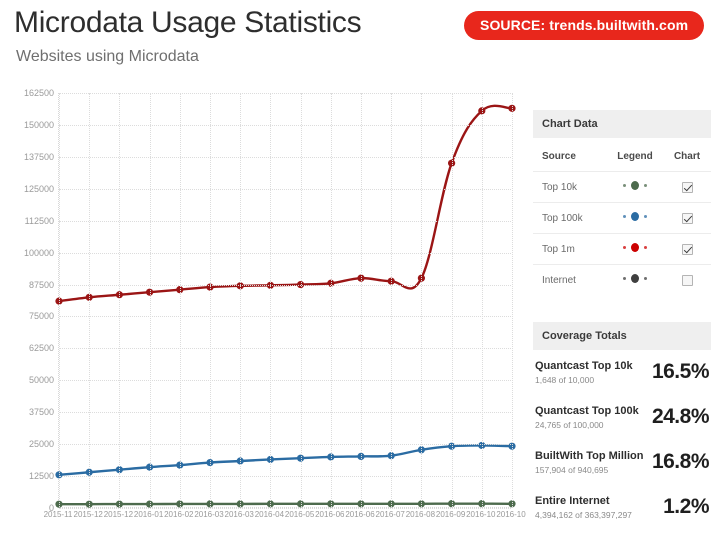 The height and width of the screenshot is (540, 720). What do you see at coordinates (107, 56) in the screenshot?
I see `page-subtitle: Websites using Microdata` at bounding box center [107, 56].